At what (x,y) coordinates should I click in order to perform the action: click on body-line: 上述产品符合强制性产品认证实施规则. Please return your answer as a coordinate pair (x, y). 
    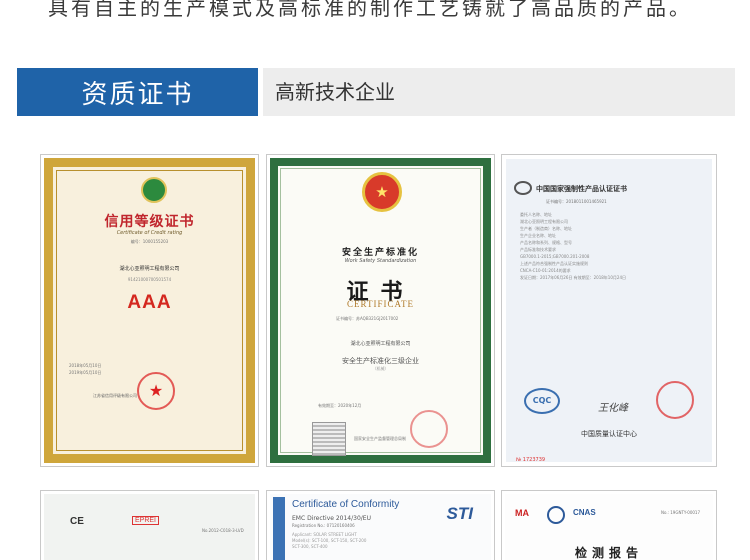
    Looking at the image, I should click on (554, 263).